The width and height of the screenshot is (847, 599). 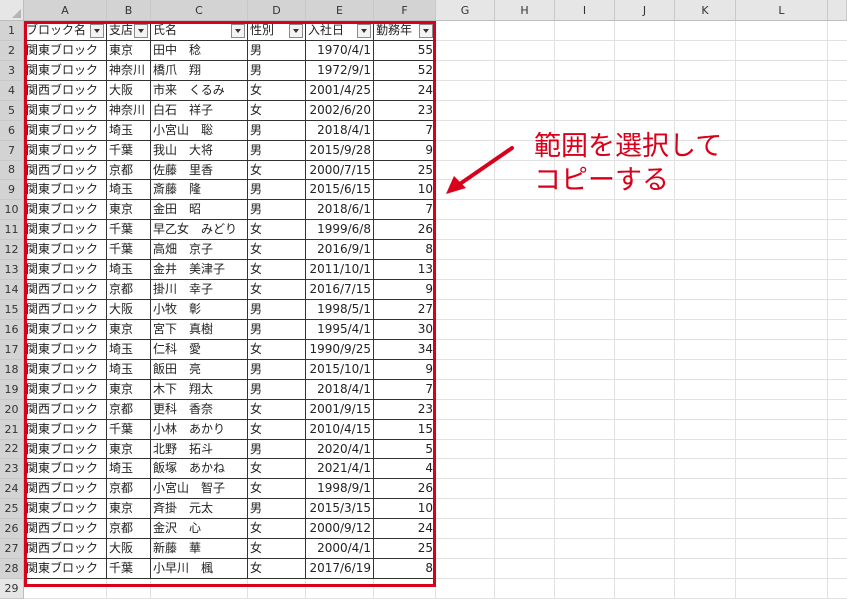 What do you see at coordinates (12, 50) in the screenshot?
I see `row-header-2: 2` at bounding box center [12, 50].